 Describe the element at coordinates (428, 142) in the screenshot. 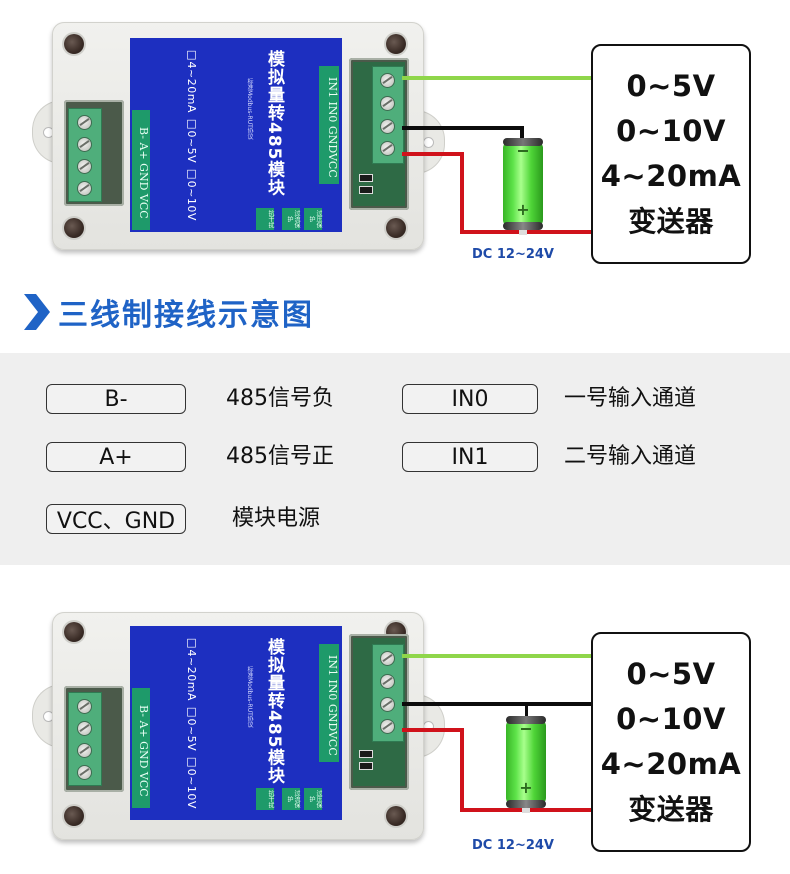

I see `mount-hole` at that location.